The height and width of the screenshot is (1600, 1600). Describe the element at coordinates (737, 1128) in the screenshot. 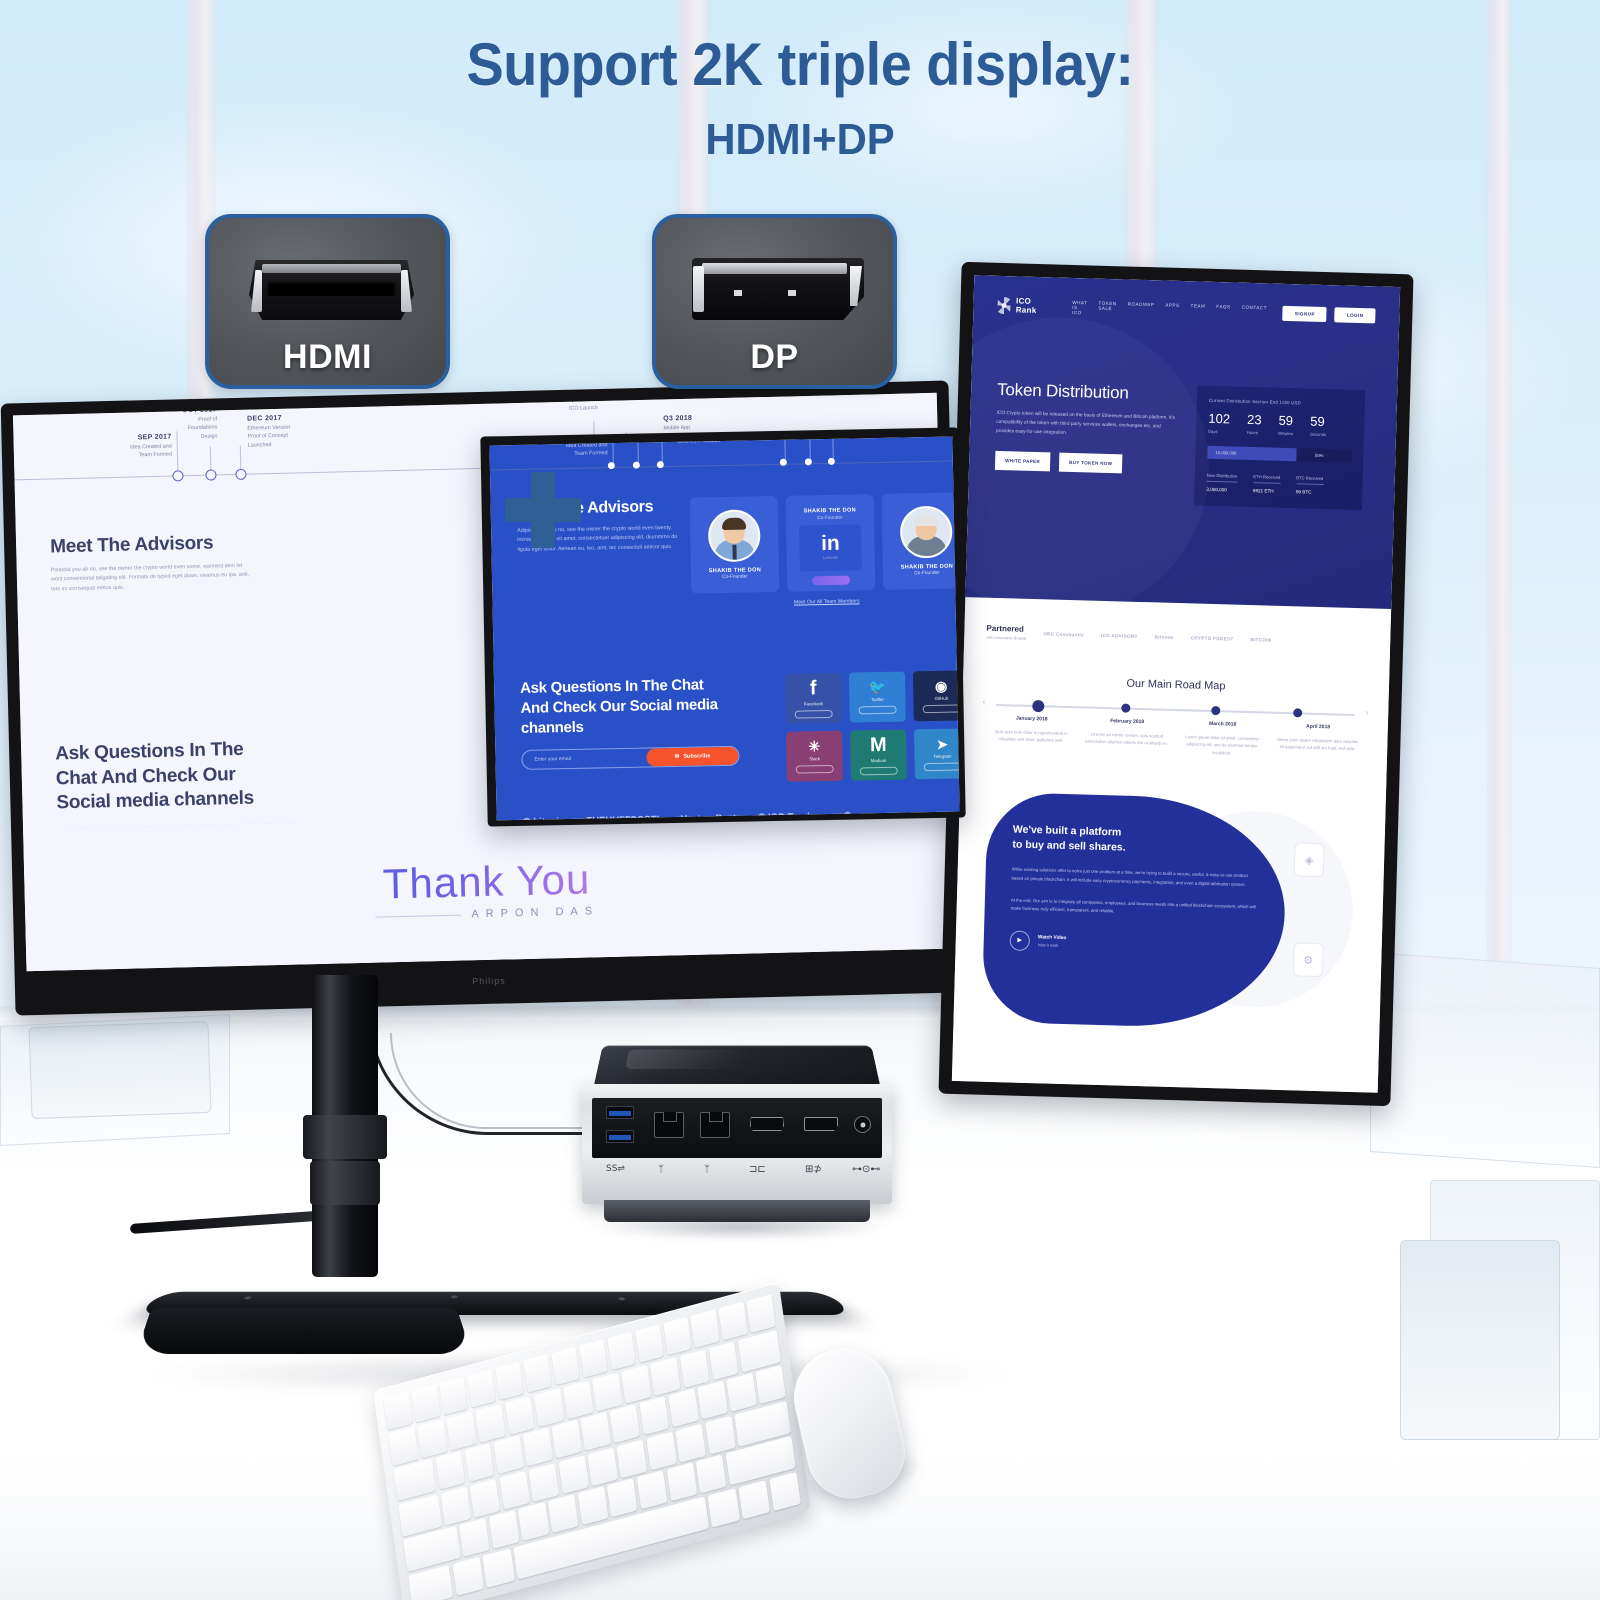

I see `rear-io-panel` at that location.